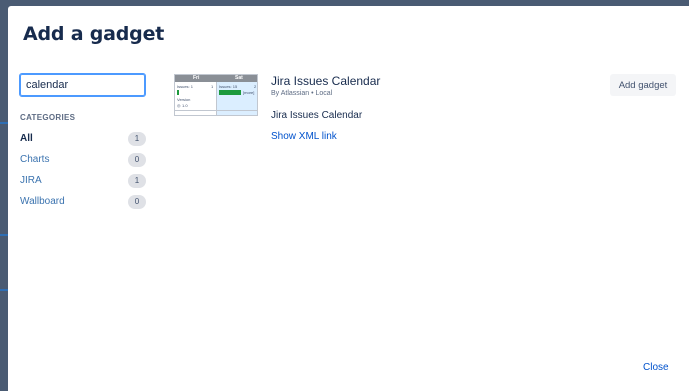  I want to click on category-charts: Charts 0, so click(83, 160).